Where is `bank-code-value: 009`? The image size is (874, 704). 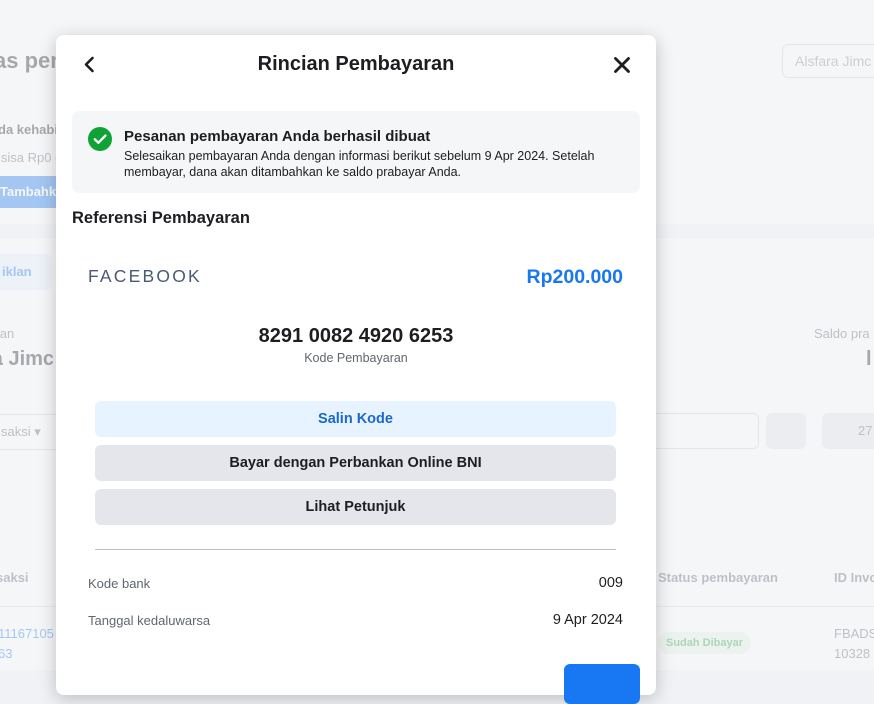
bank-code-value: 009 is located at coordinates (610, 583).